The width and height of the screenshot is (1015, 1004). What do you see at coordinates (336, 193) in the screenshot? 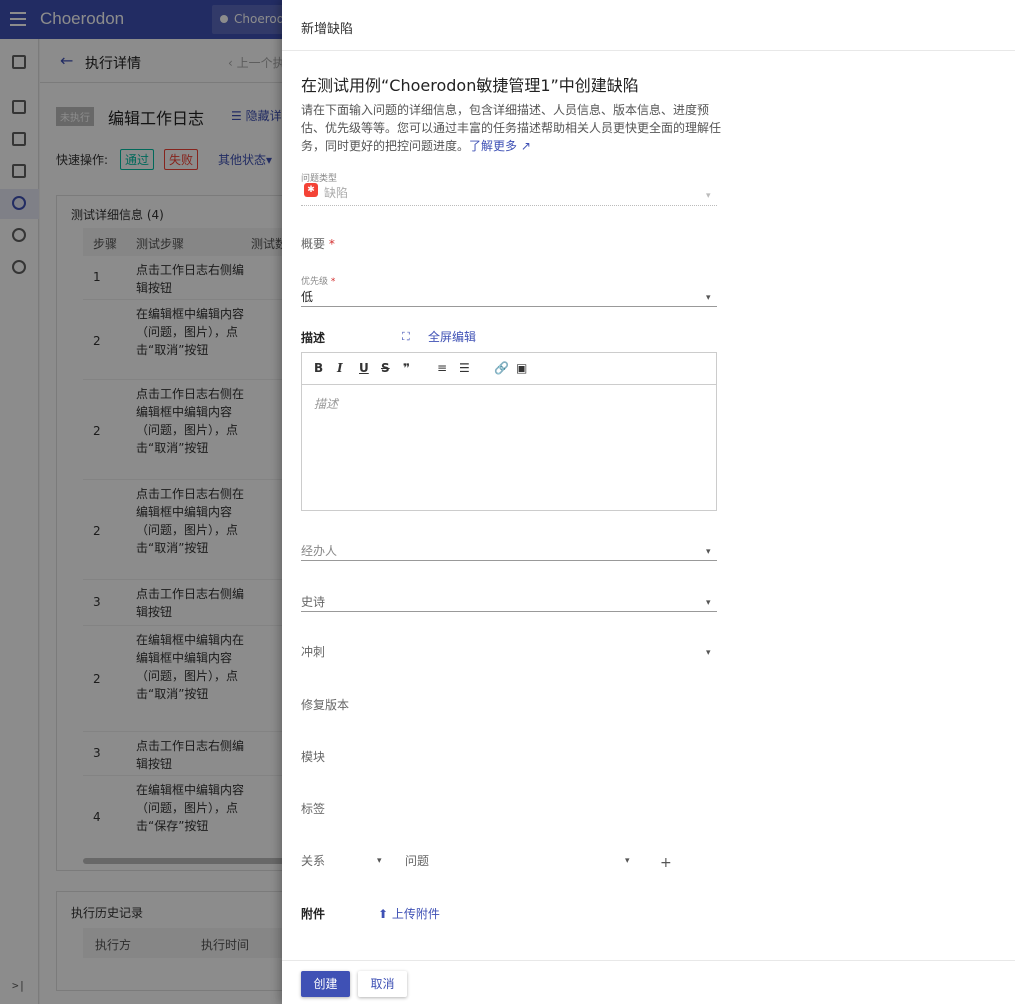
I see `issue-type-value: 缺陷` at bounding box center [336, 193].